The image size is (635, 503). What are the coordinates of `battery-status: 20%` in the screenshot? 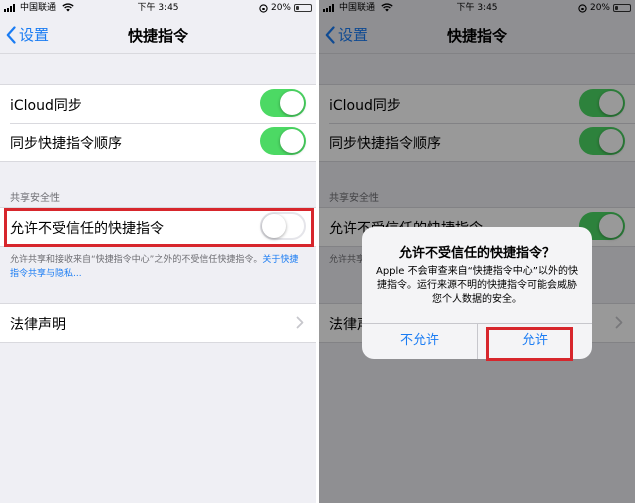 It's located at (285, 8).